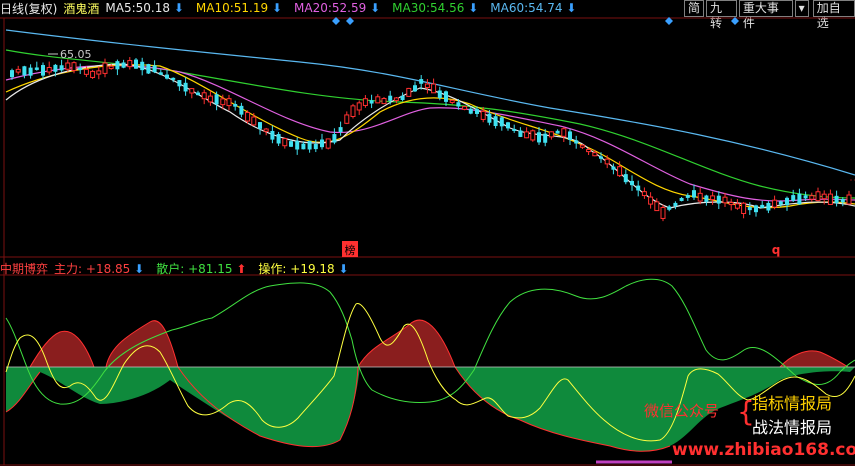  What do you see at coordinates (201, 268) in the screenshot?
I see `retail-label: 散户: +81.15 ⬆` at bounding box center [201, 268].